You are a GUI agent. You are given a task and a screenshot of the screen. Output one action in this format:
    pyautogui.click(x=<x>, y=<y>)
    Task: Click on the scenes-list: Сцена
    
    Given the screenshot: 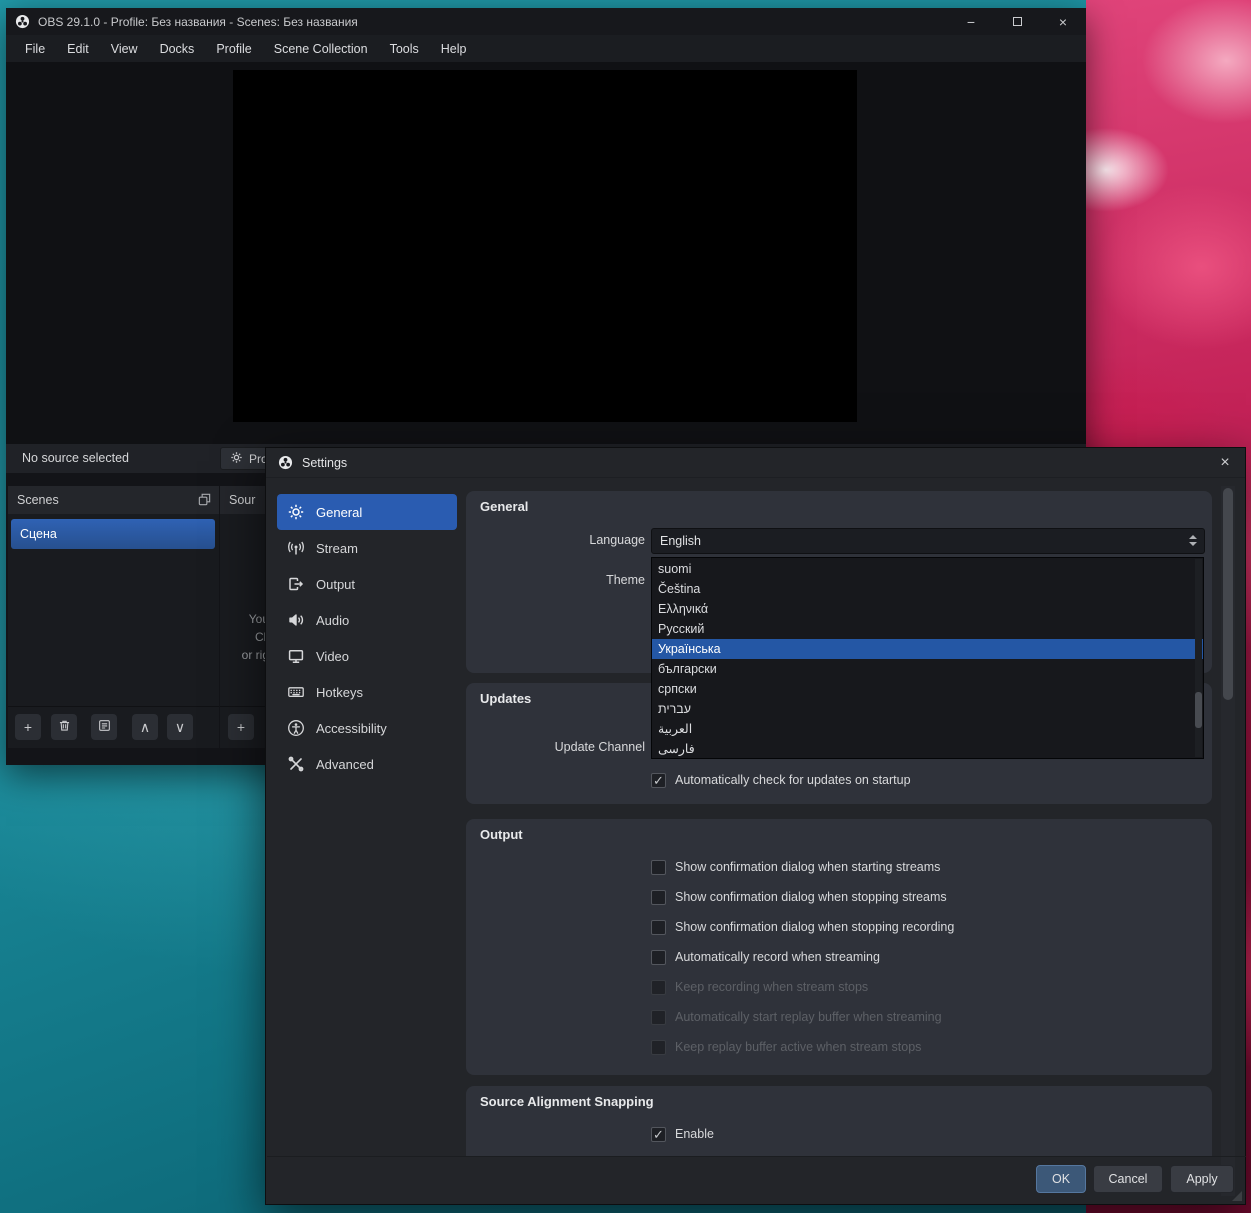 What is the action you would take?
    pyautogui.click(x=113, y=610)
    